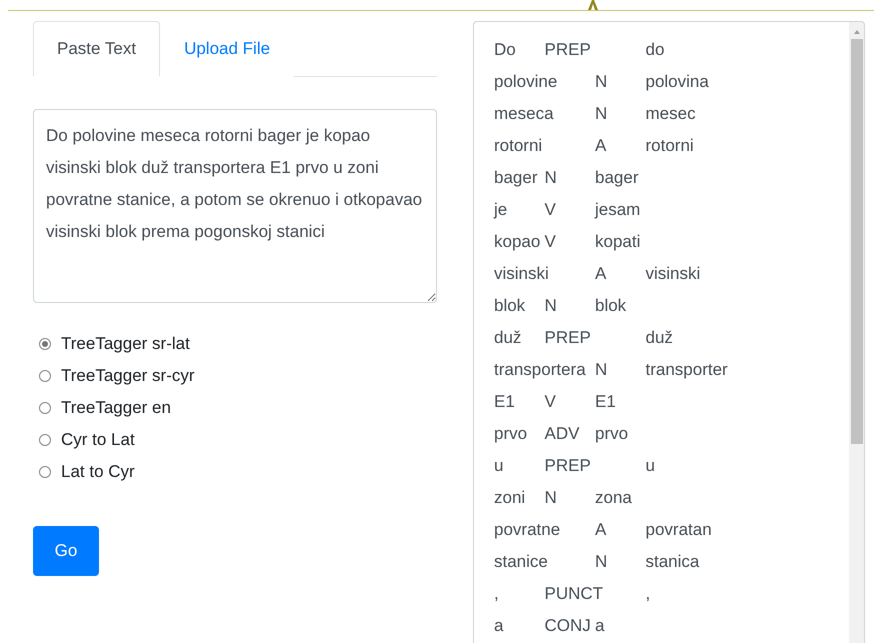 Image resolution: width=874 pixels, height=643 pixels. Describe the element at coordinates (561, 306) in the screenshot. I see `output-line: blok N blok` at that location.